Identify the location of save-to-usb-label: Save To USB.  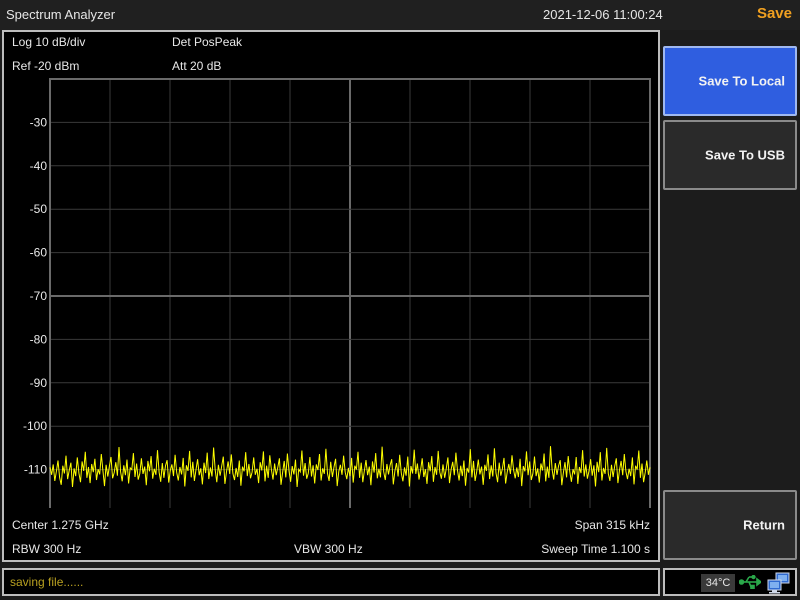
(745, 155).